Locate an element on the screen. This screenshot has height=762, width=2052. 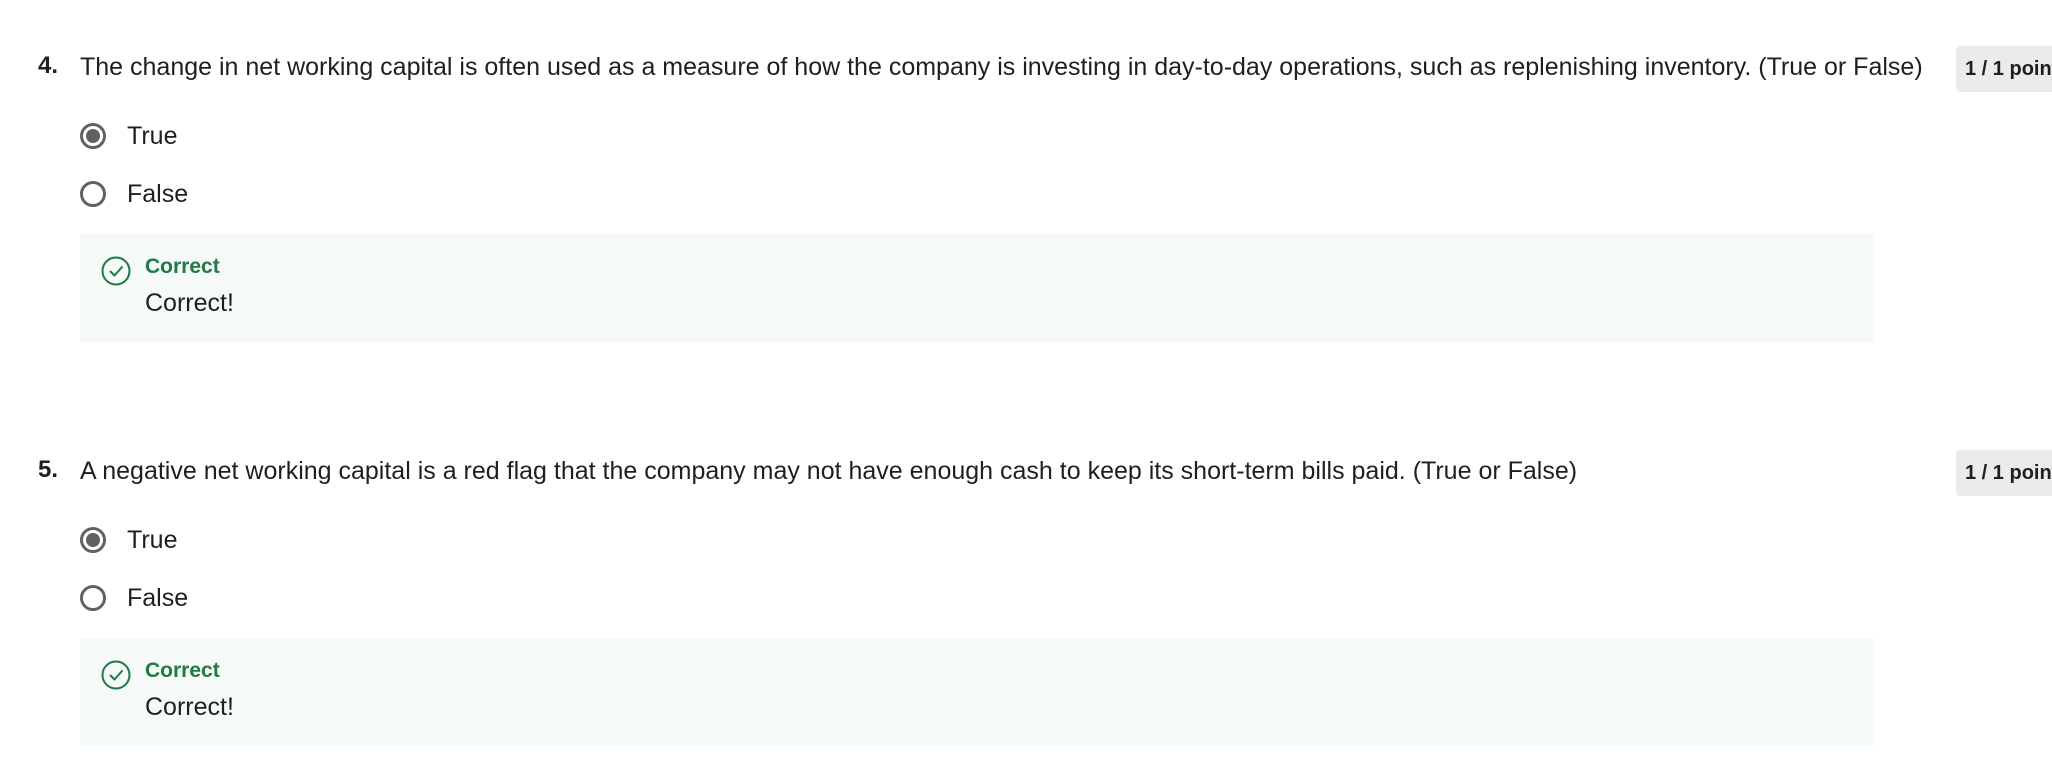
question-number: 5. is located at coordinates (48, 469).